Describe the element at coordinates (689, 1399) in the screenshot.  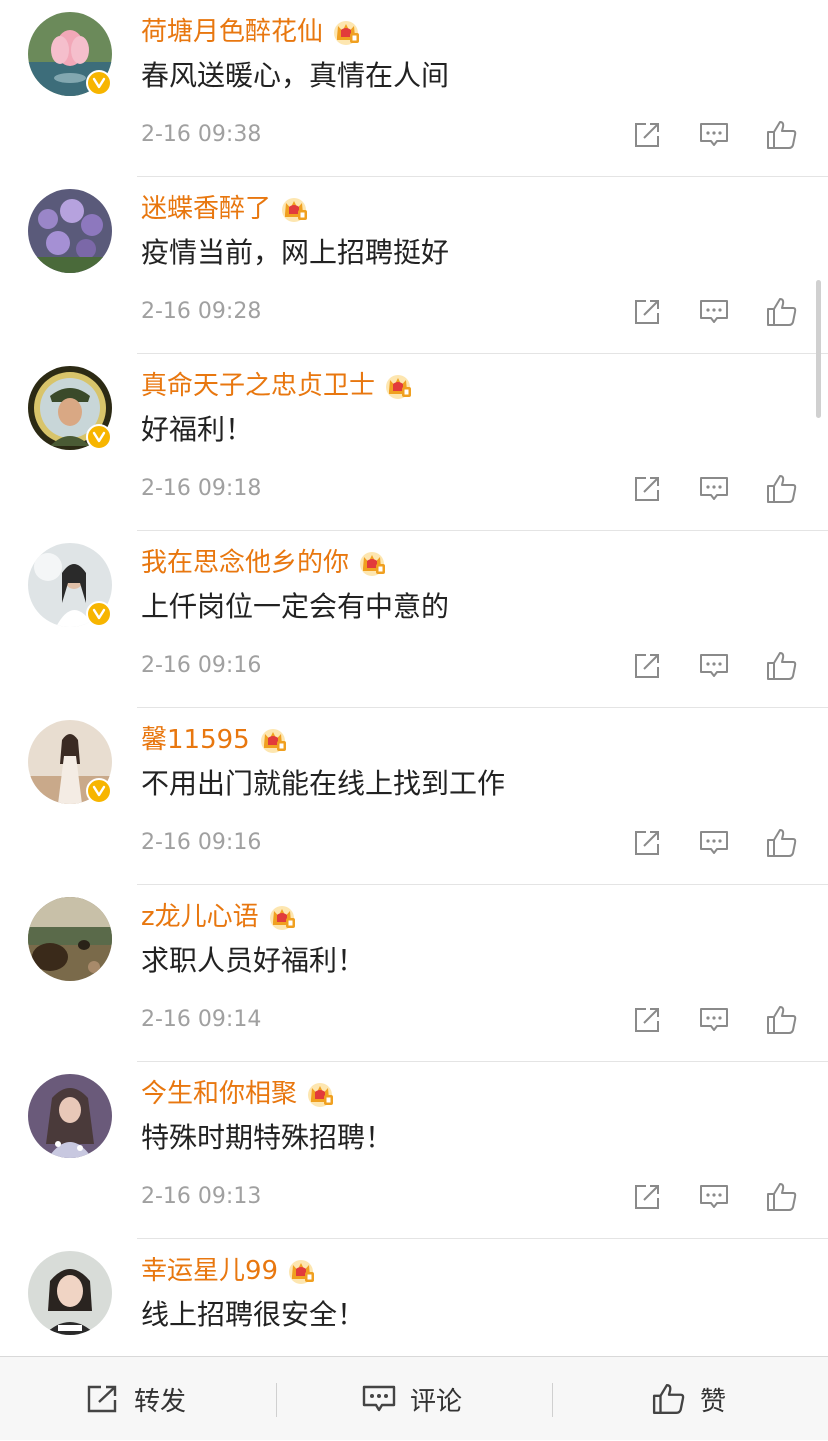
I see `like-post-button: 赞` at that location.